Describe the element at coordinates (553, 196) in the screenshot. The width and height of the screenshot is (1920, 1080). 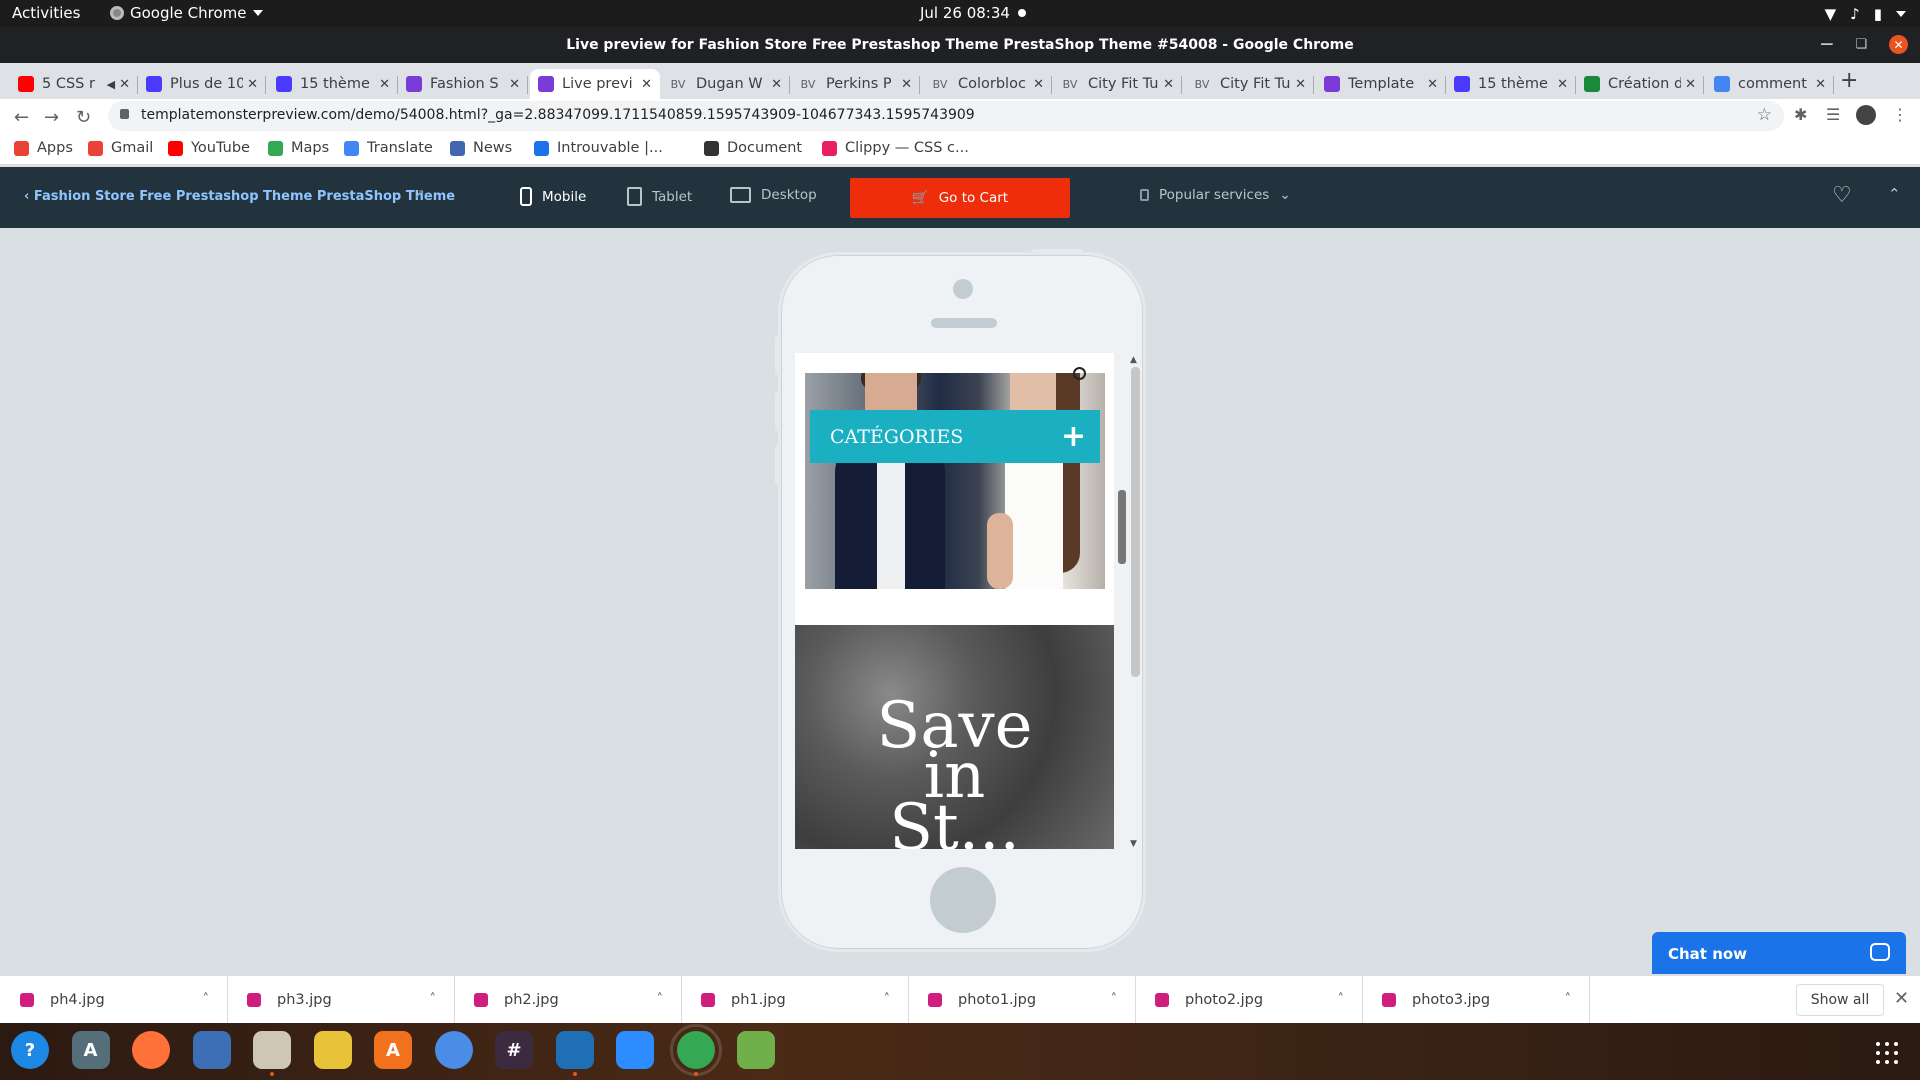
I see `device-mobile-button: Mobile` at that location.